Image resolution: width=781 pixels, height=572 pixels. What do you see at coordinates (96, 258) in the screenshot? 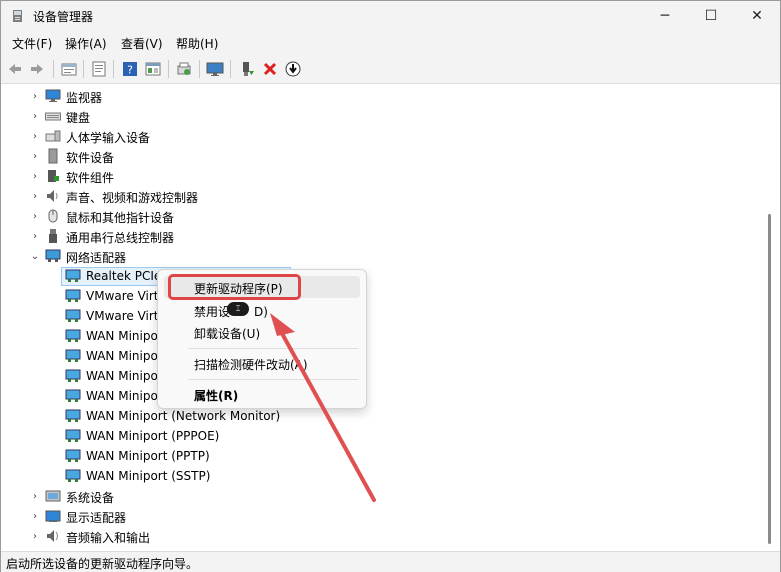
I see `tree-item-label: 网络适配器` at bounding box center [96, 258].